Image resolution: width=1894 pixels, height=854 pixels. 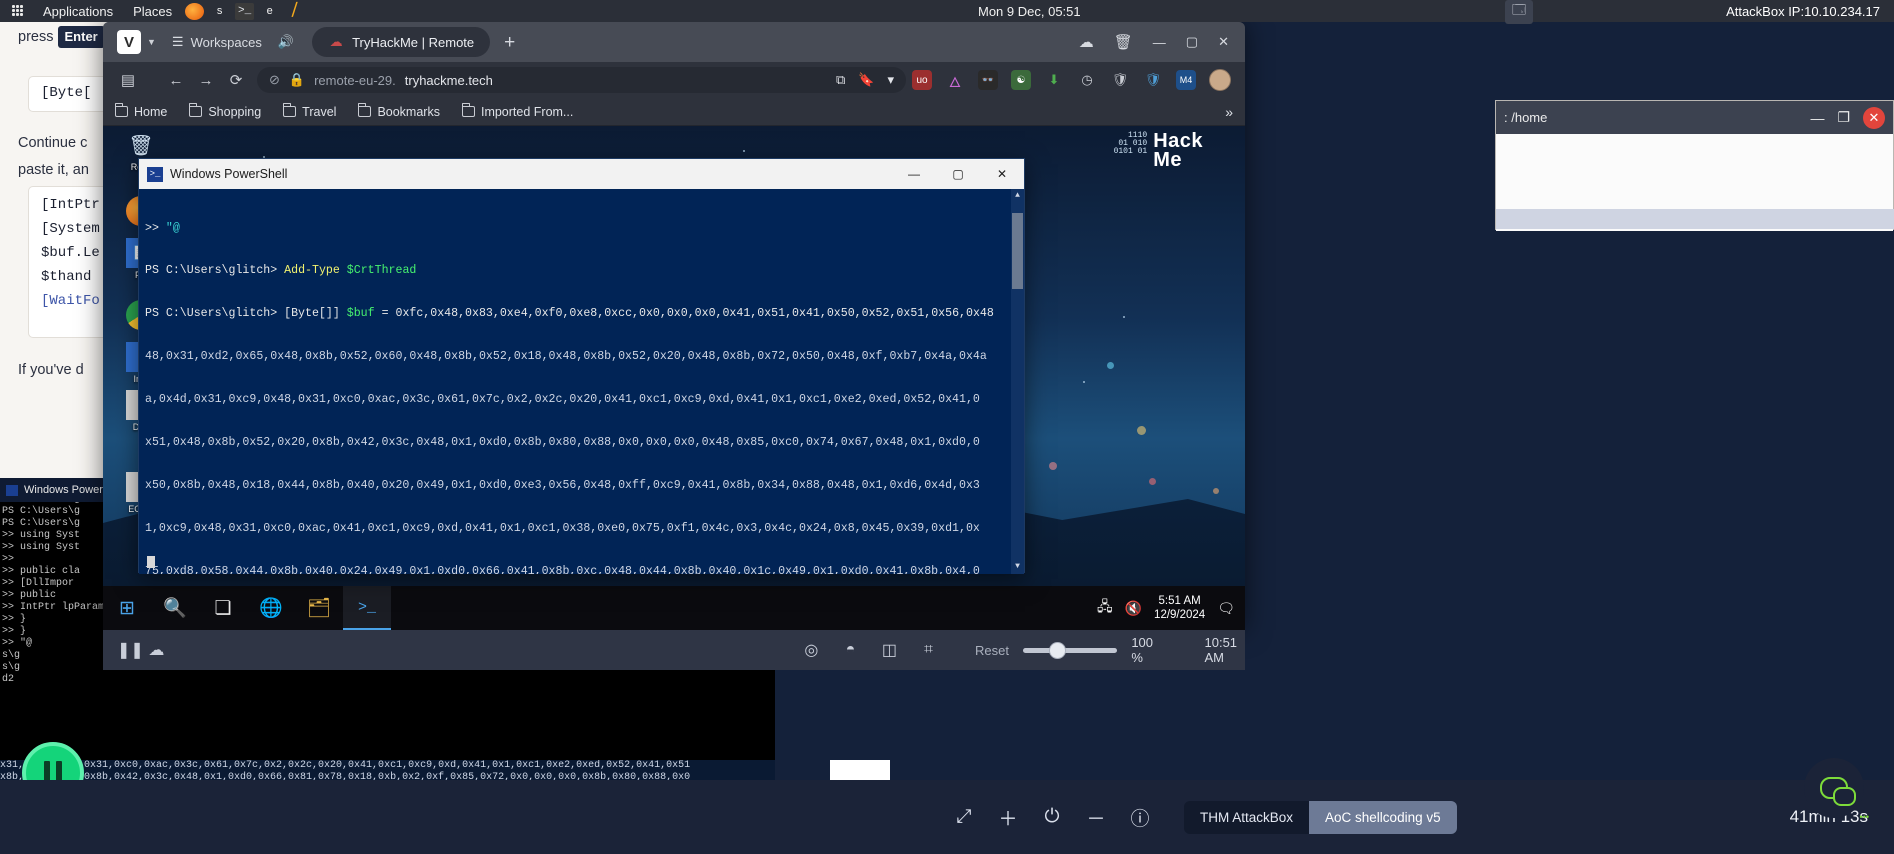 I want to click on browser-tab-title: TryHackMe | Remote, so click(x=413, y=42).